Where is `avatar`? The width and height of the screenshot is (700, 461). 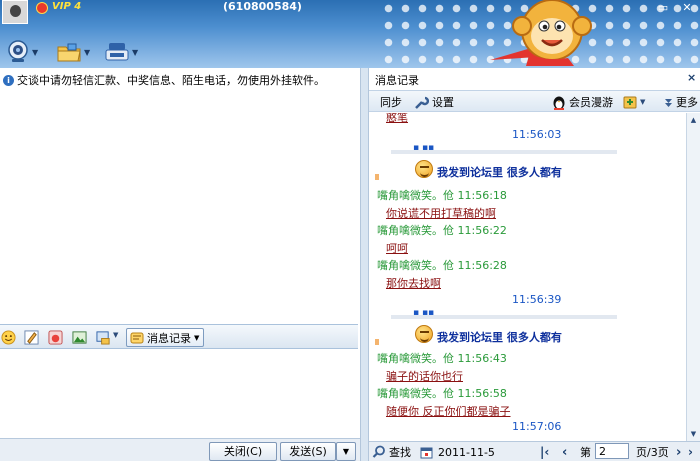 avatar is located at coordinates (15, 12).